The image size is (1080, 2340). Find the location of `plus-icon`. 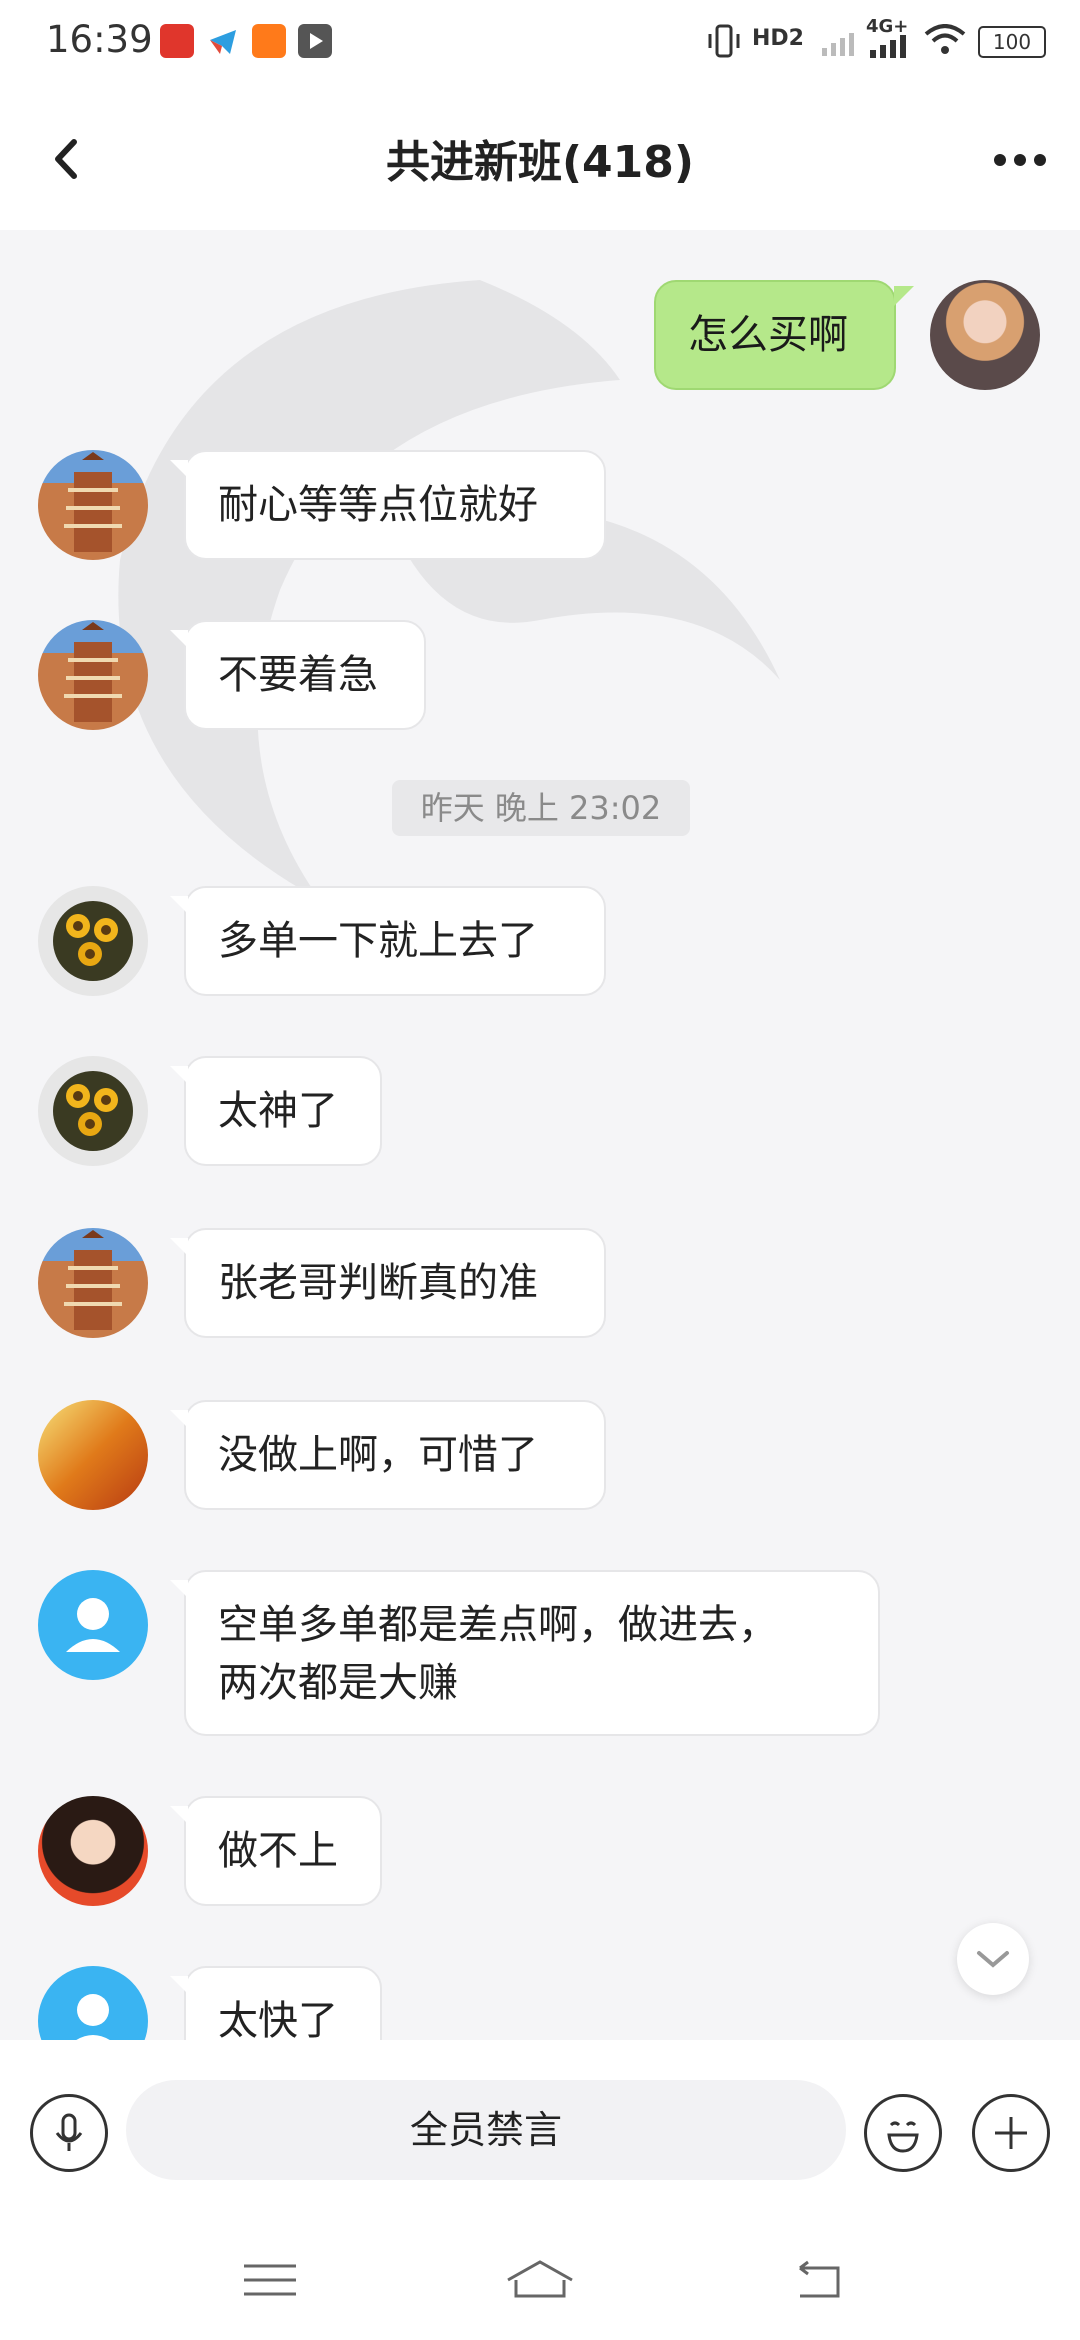

plus-icon is located at coordinates (1011, 2133).